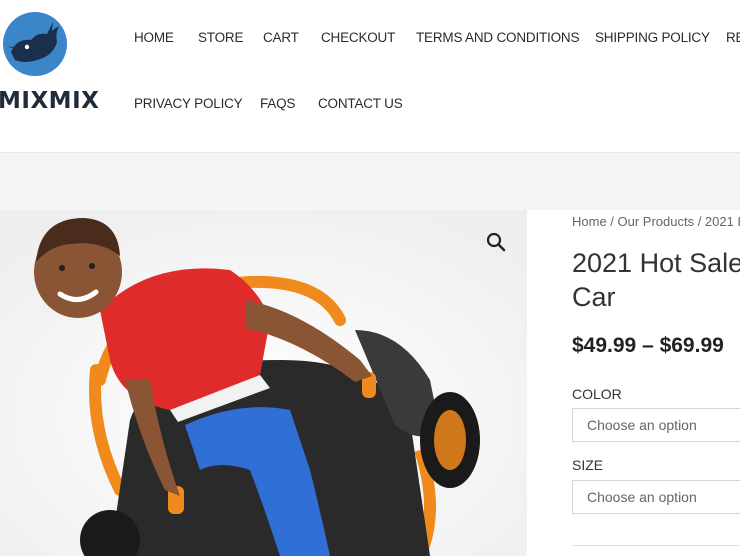 The height and width of the screenshot is (556, 740). Describe the element at coordinates (277, 103) in the screenshot. I see `nav-faqs: FAQS` at that location.